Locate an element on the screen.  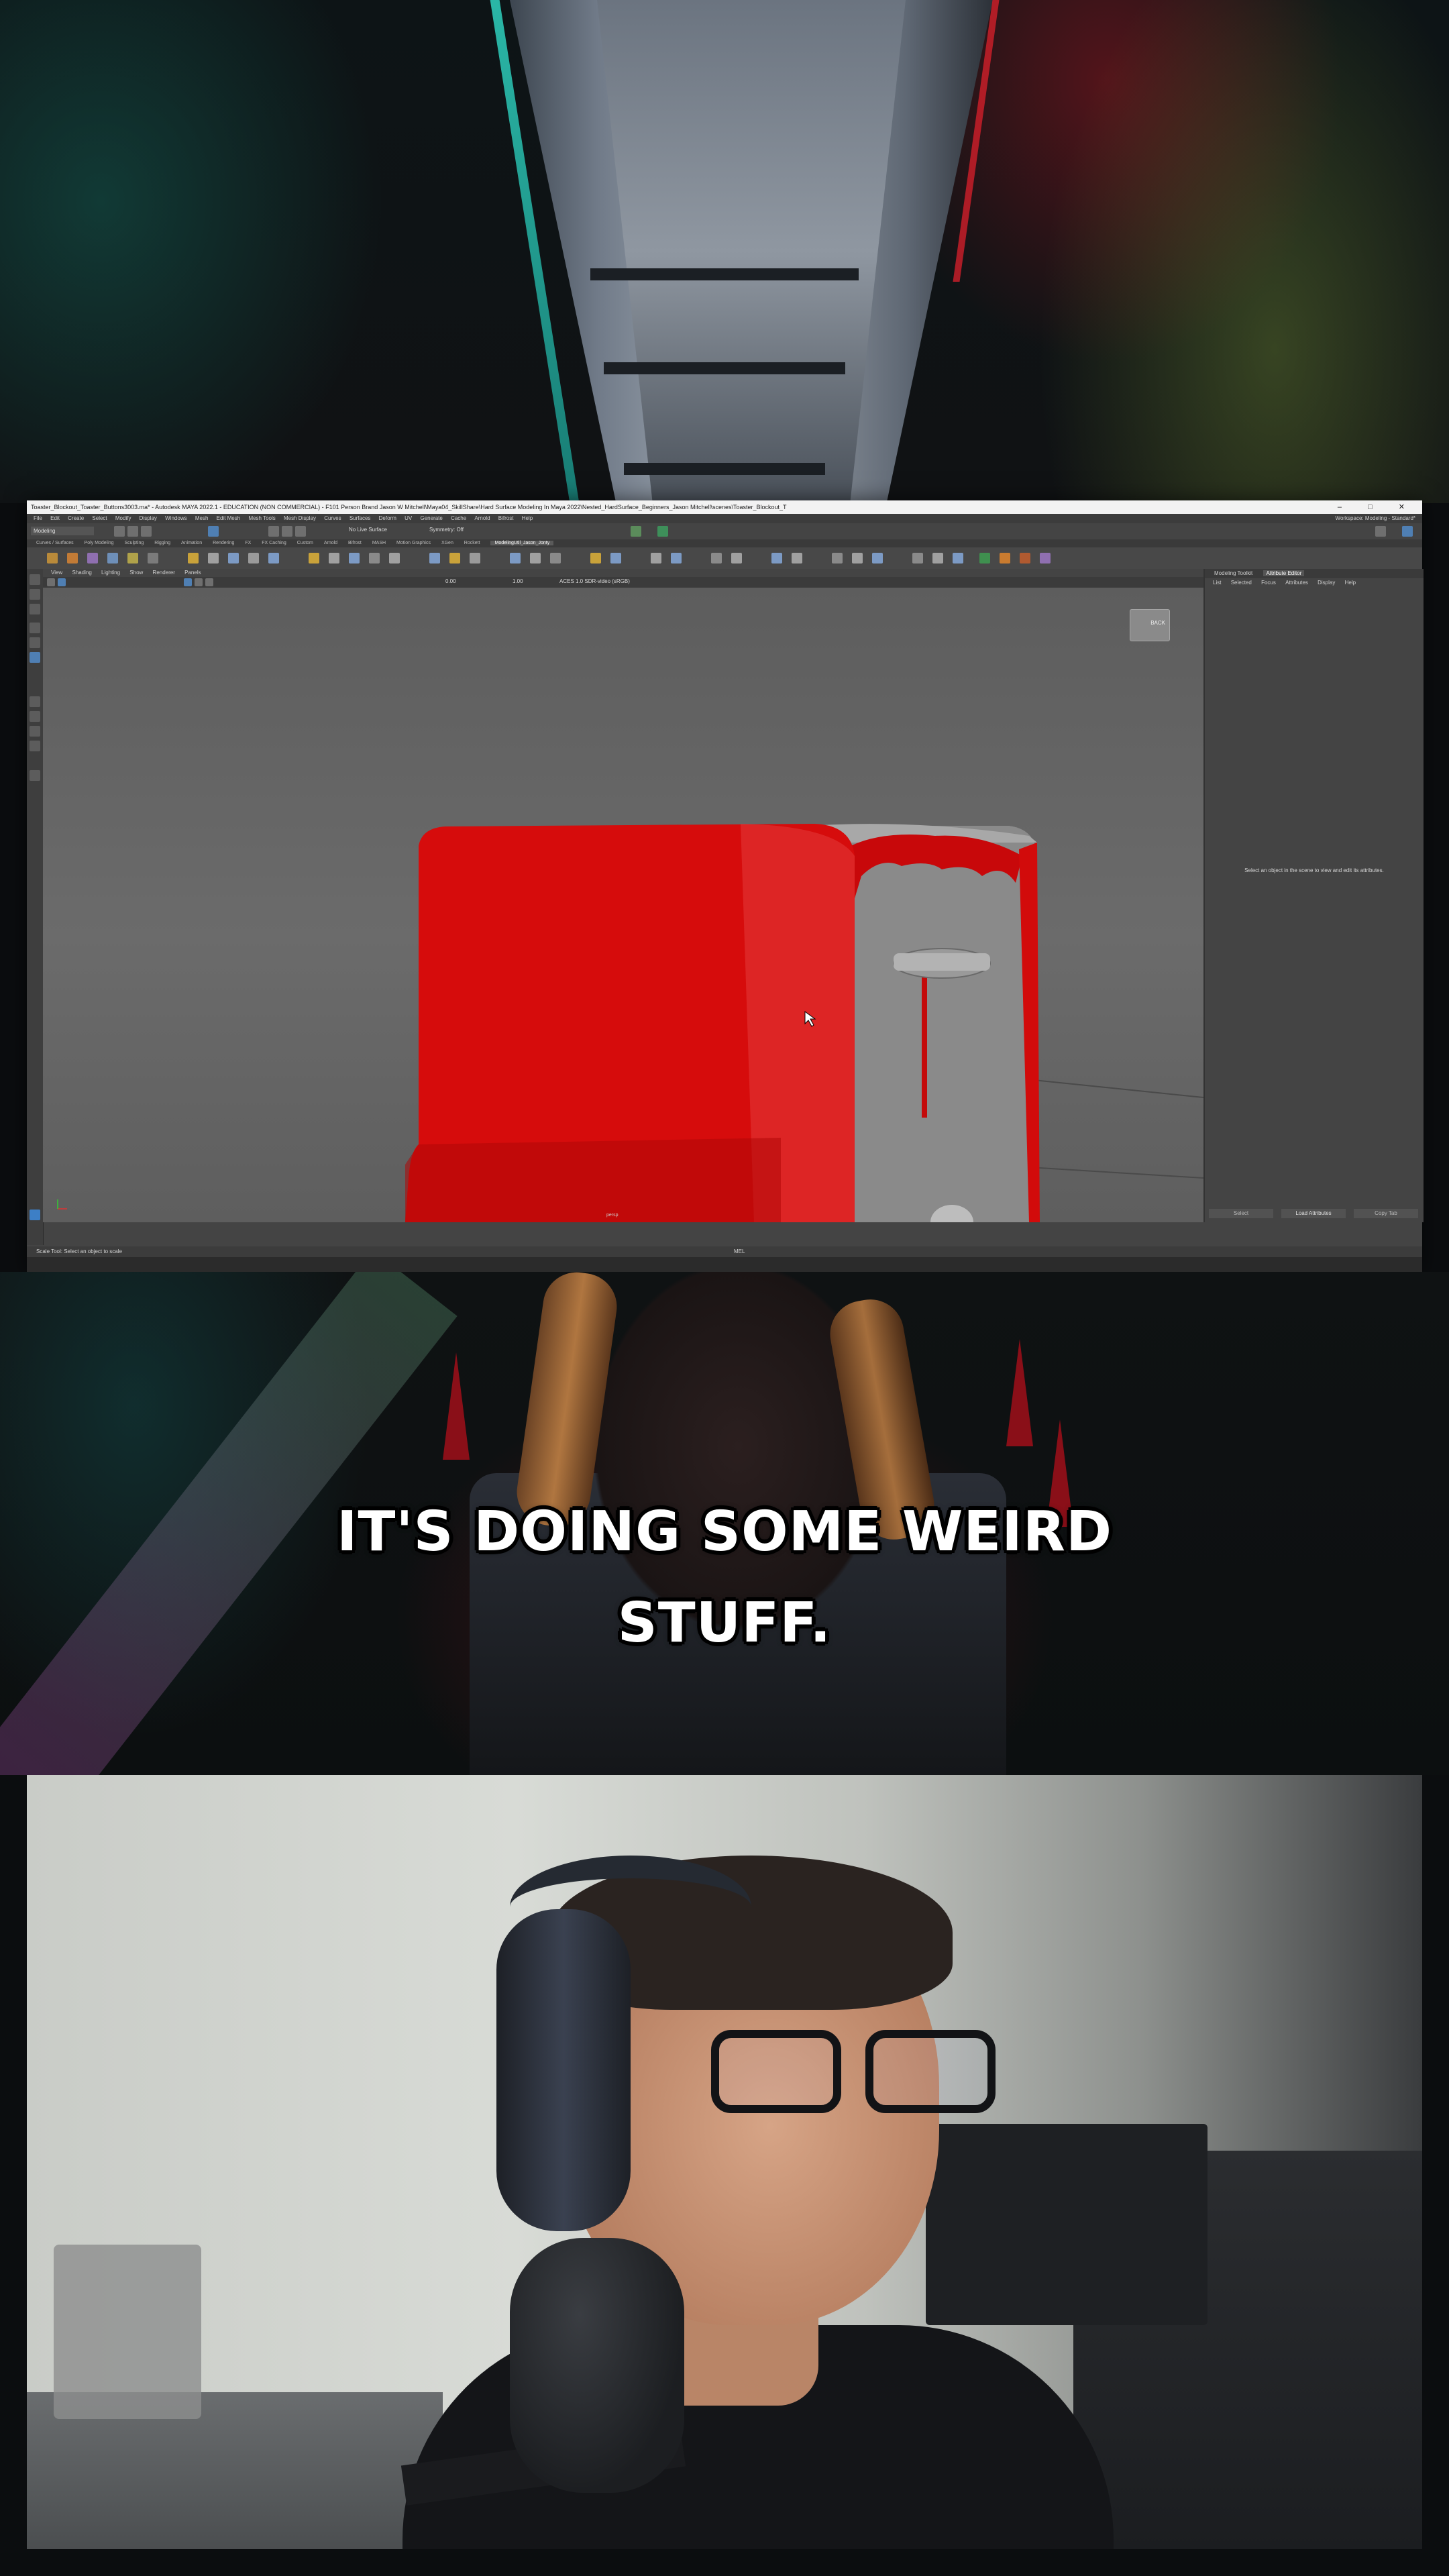
tab-attribute-editor: Attribute Editor is located at coordinates (1284, 573).